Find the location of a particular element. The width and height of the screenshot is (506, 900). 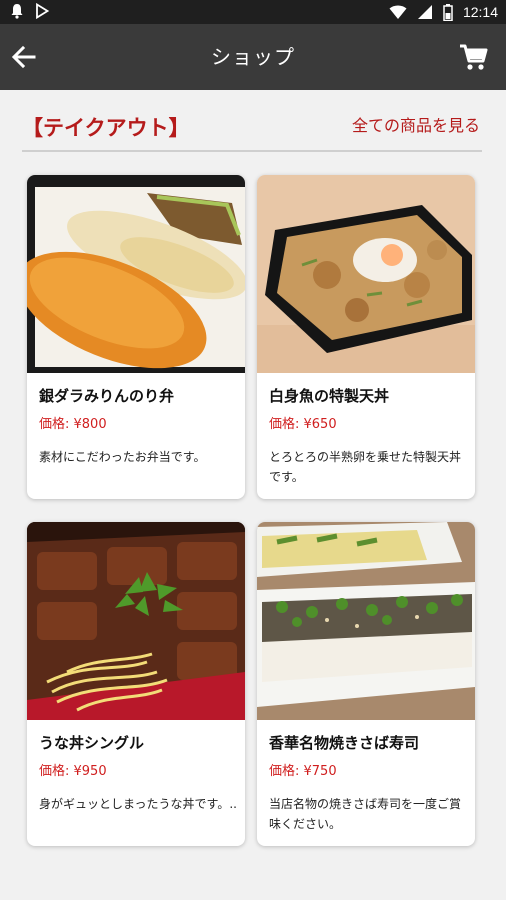

product-price: 価格: ¥650 is located at coordinates (303, 424).